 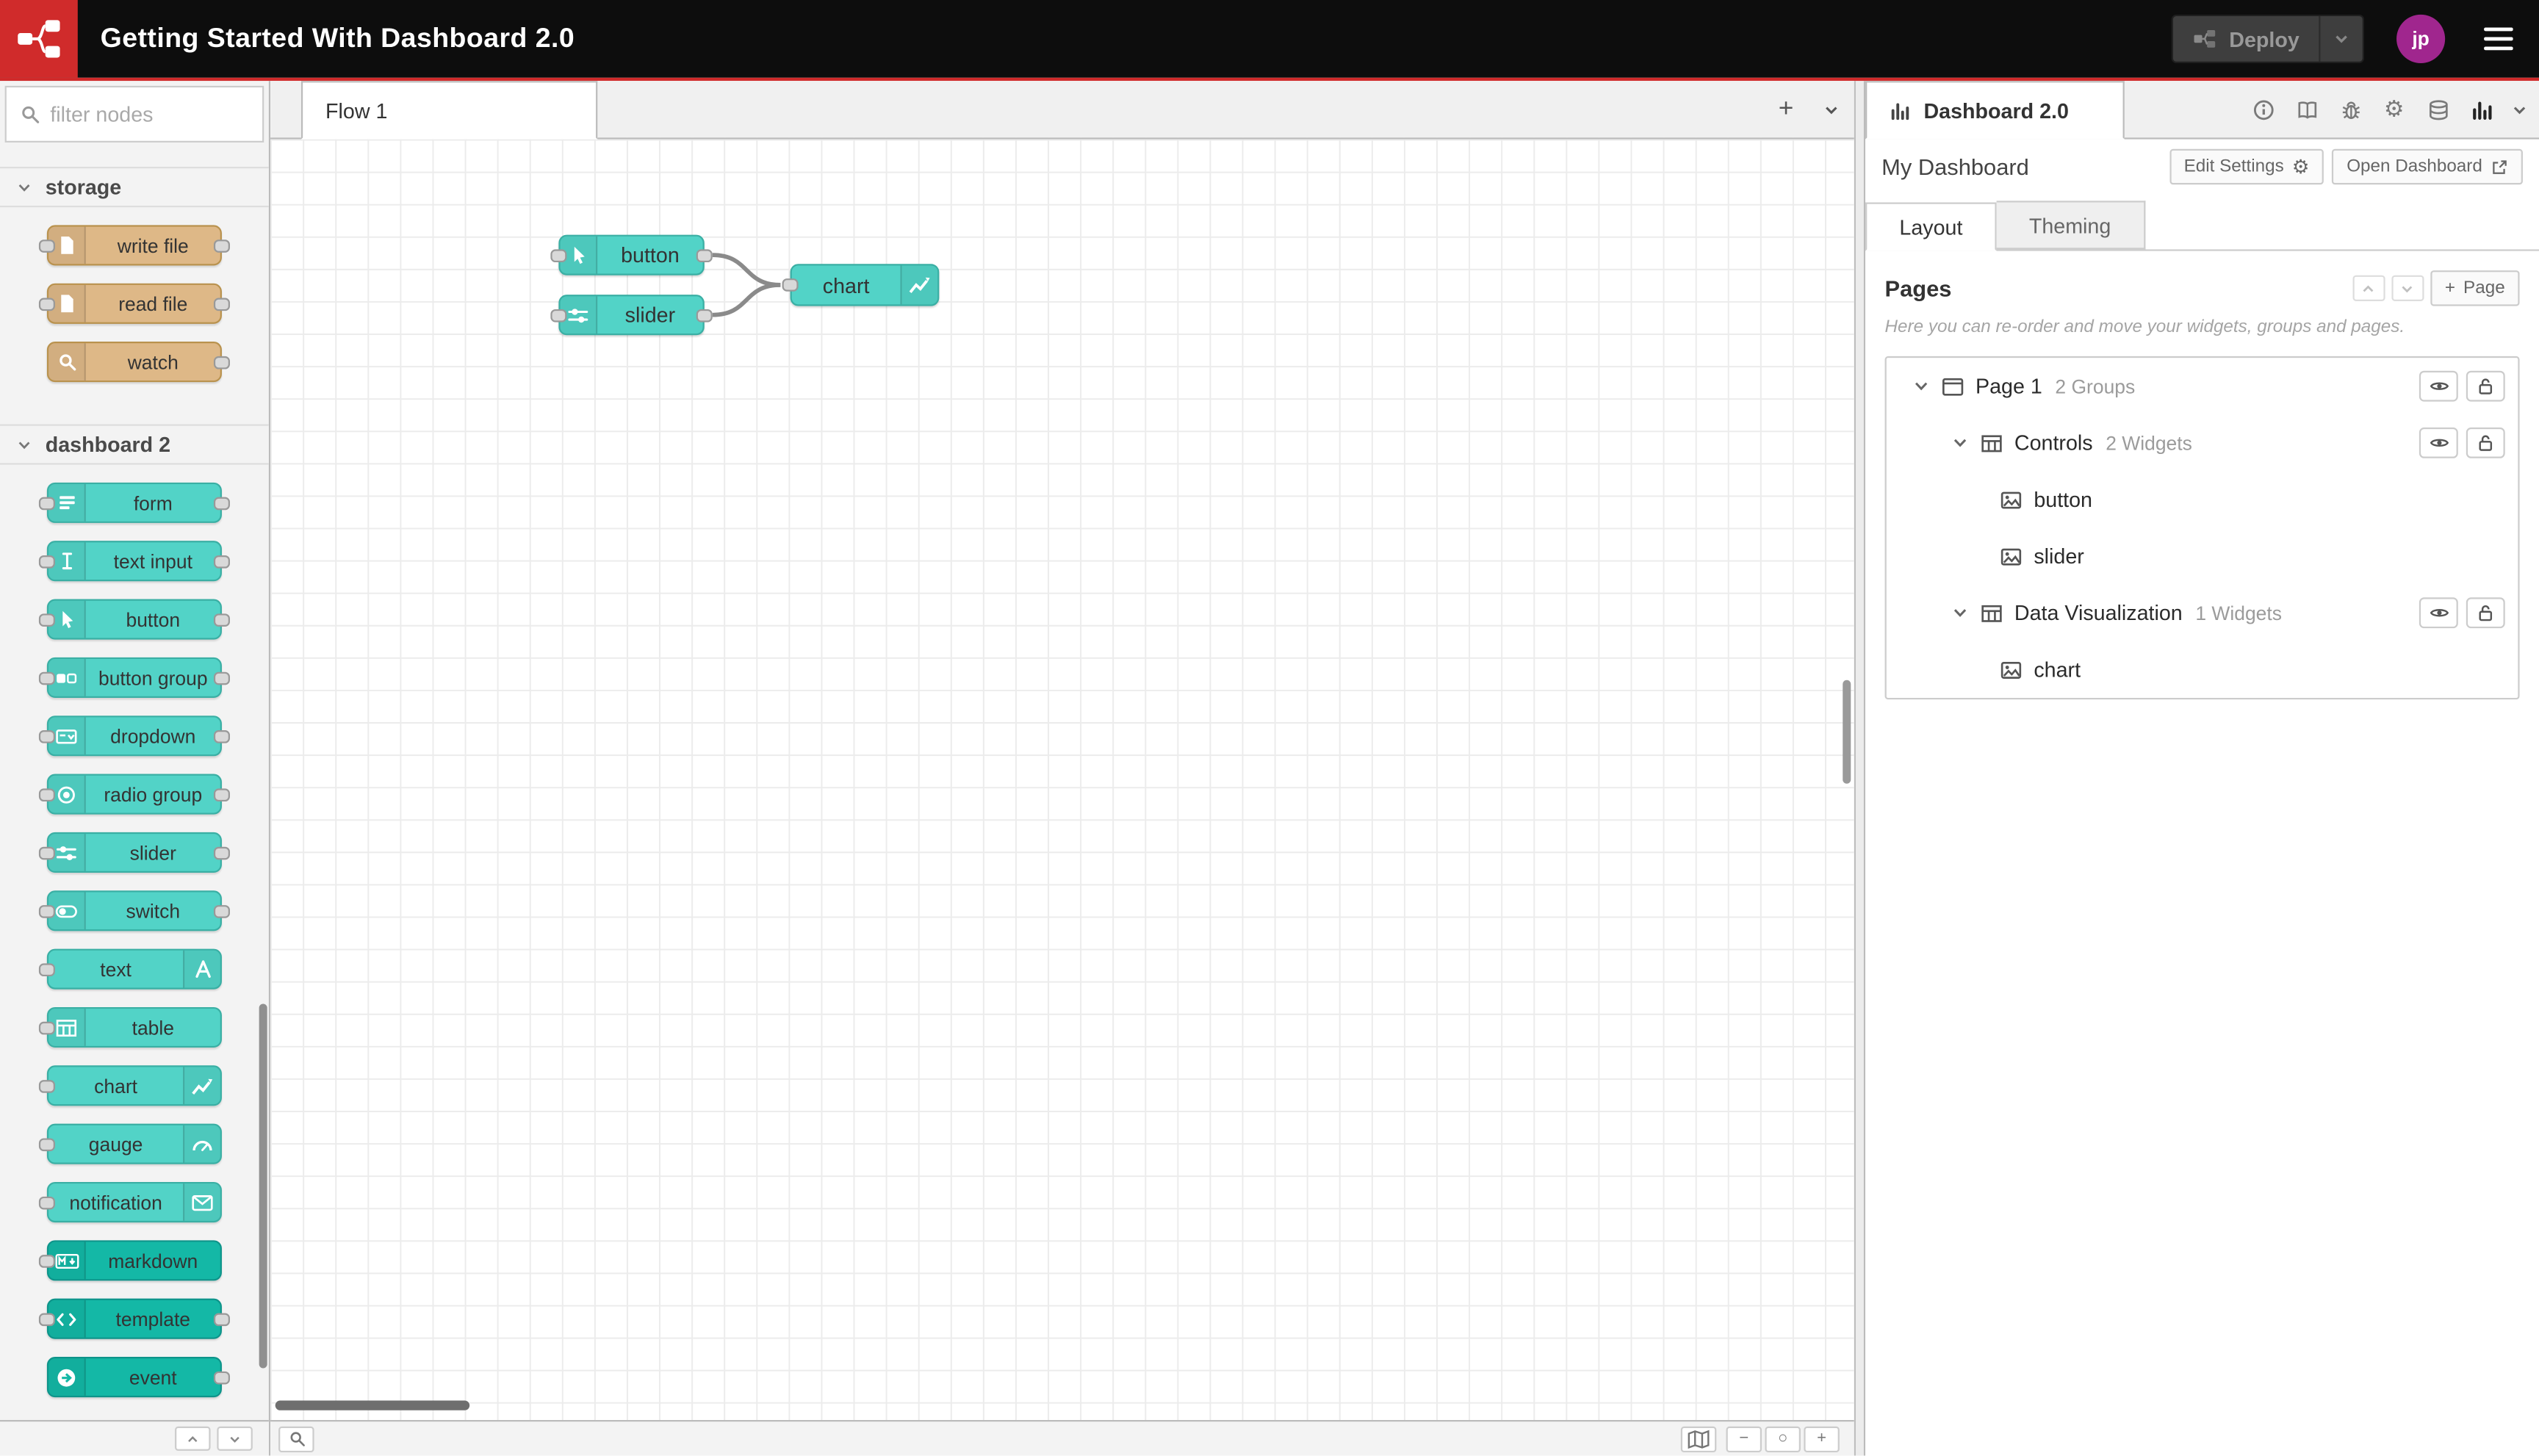 I want to click on zoom-reset-button: ○, so click(x=1783, y=1438).